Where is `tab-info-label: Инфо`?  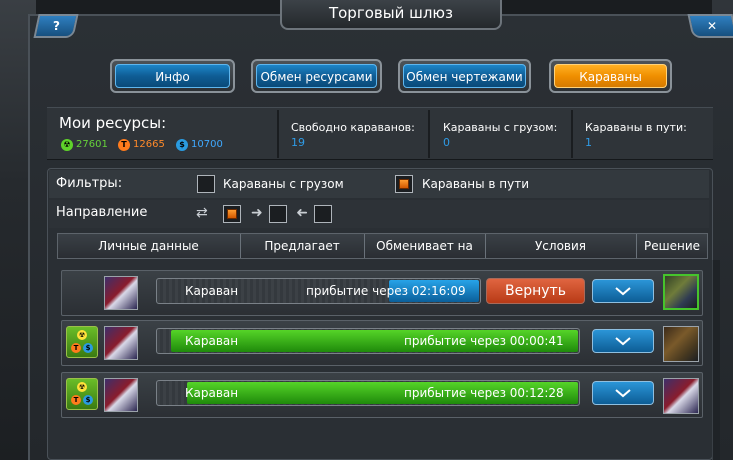 tab-info-label: Инфо is located at coordinates (172, 76).